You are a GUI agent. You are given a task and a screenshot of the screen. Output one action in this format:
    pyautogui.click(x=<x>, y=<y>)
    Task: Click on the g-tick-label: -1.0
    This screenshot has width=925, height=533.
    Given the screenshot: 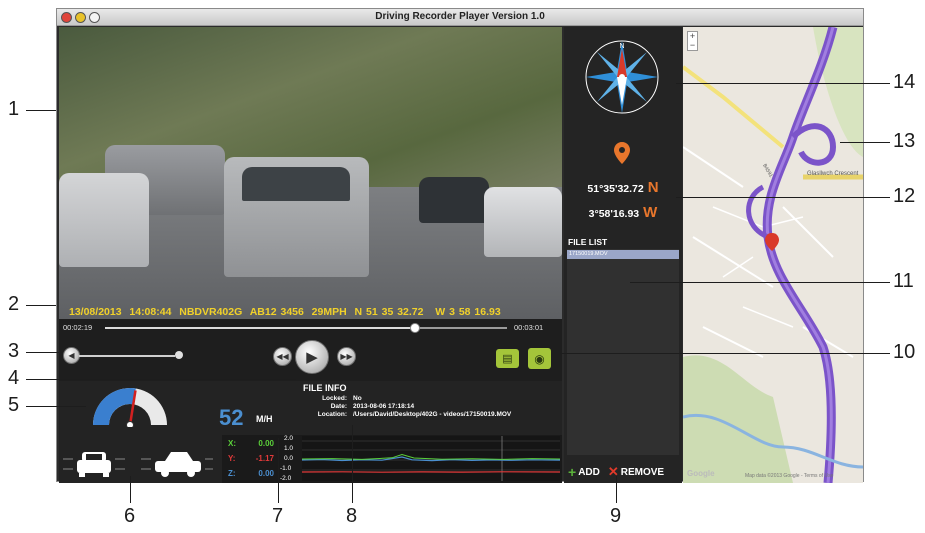 What is the action you would take?
    pyautogui.click(x=286, y=468)
    